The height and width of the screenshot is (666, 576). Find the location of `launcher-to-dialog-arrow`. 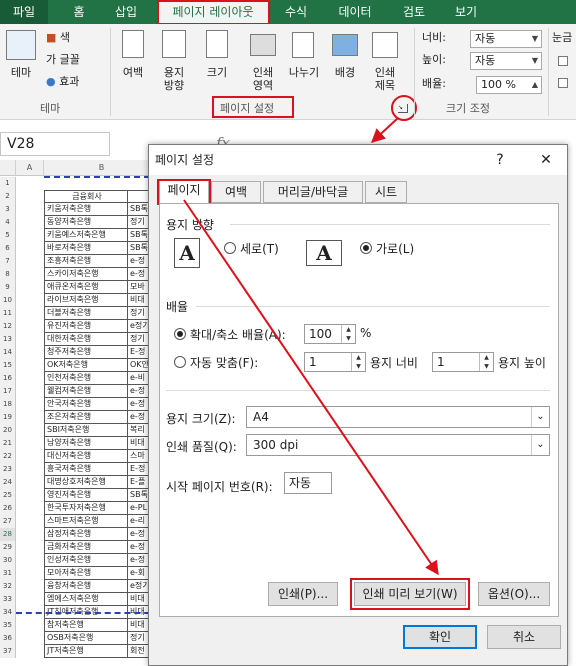

launcher-to-dialog-arrow is located at coordinates (384, 130).